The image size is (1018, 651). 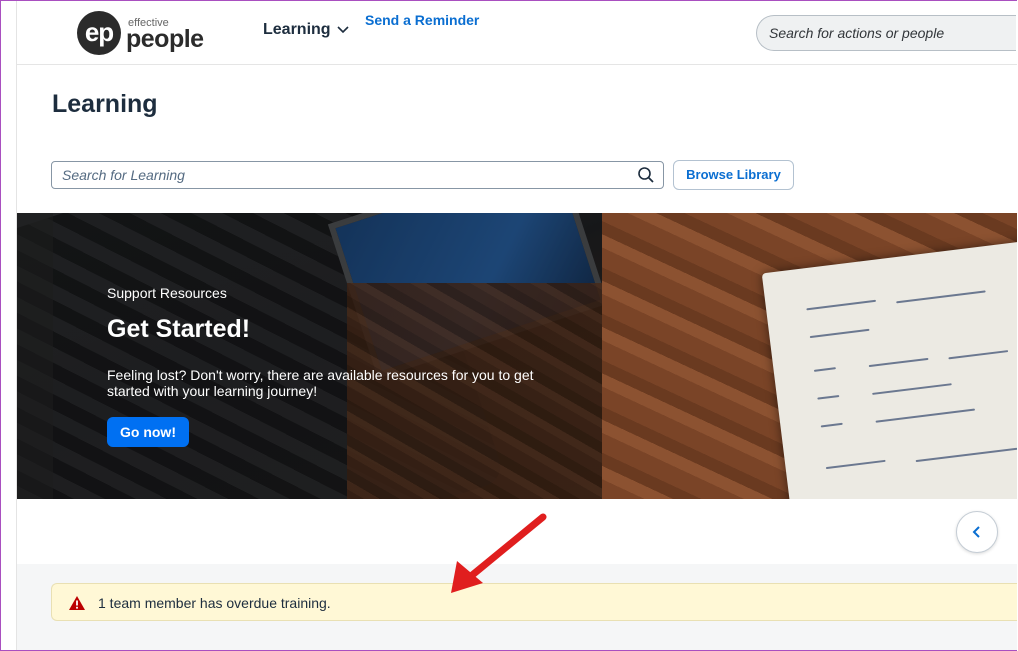 I want to click on chevron-left-icon, so click(x=976, y=532).